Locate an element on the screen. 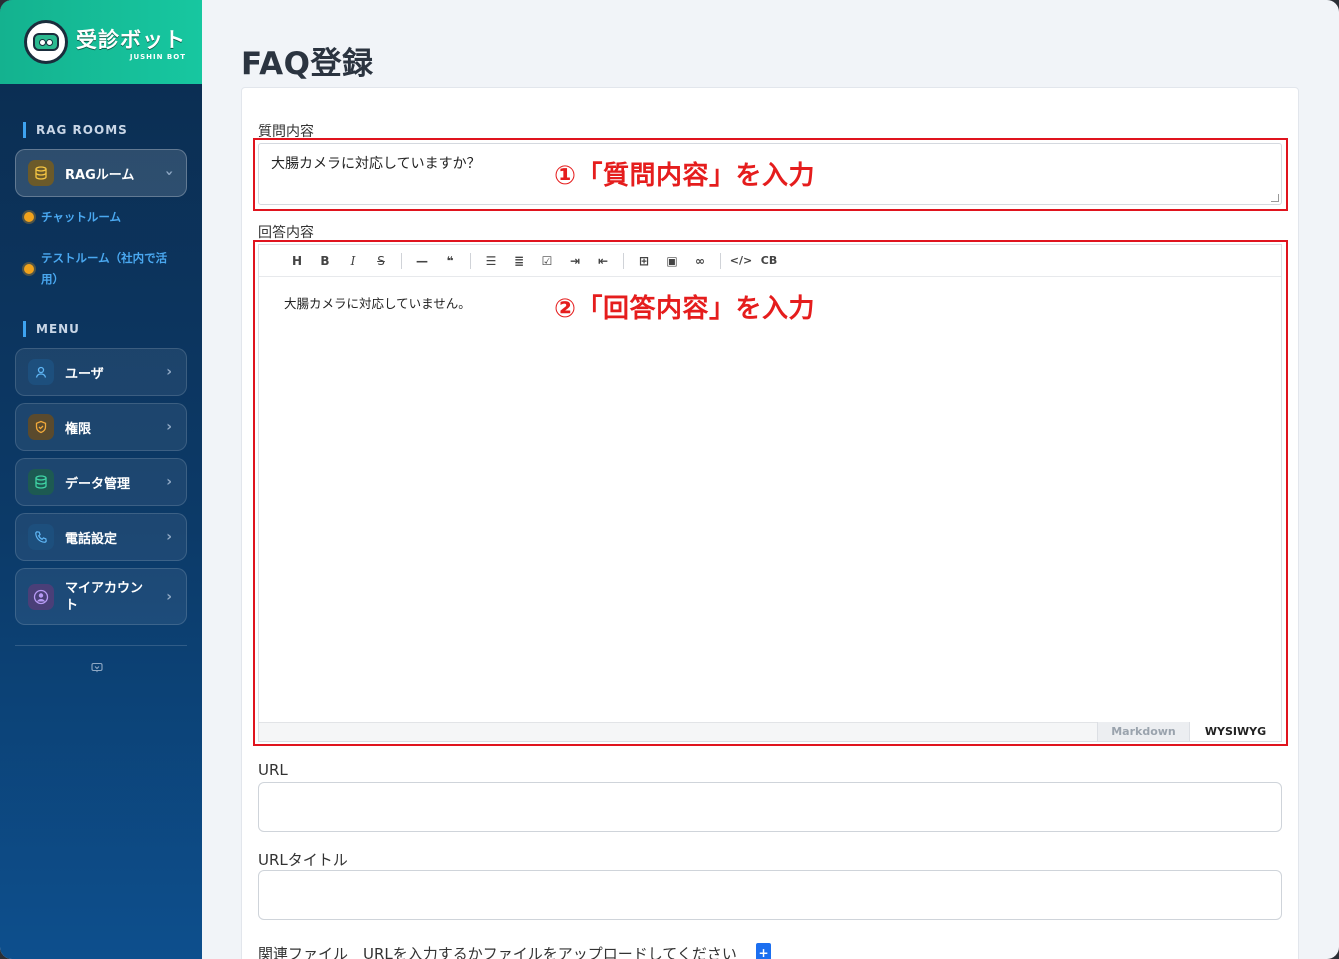 The width and height of the screenshot is (1339, 959). shield-icon is located at coordinates (41, 427).